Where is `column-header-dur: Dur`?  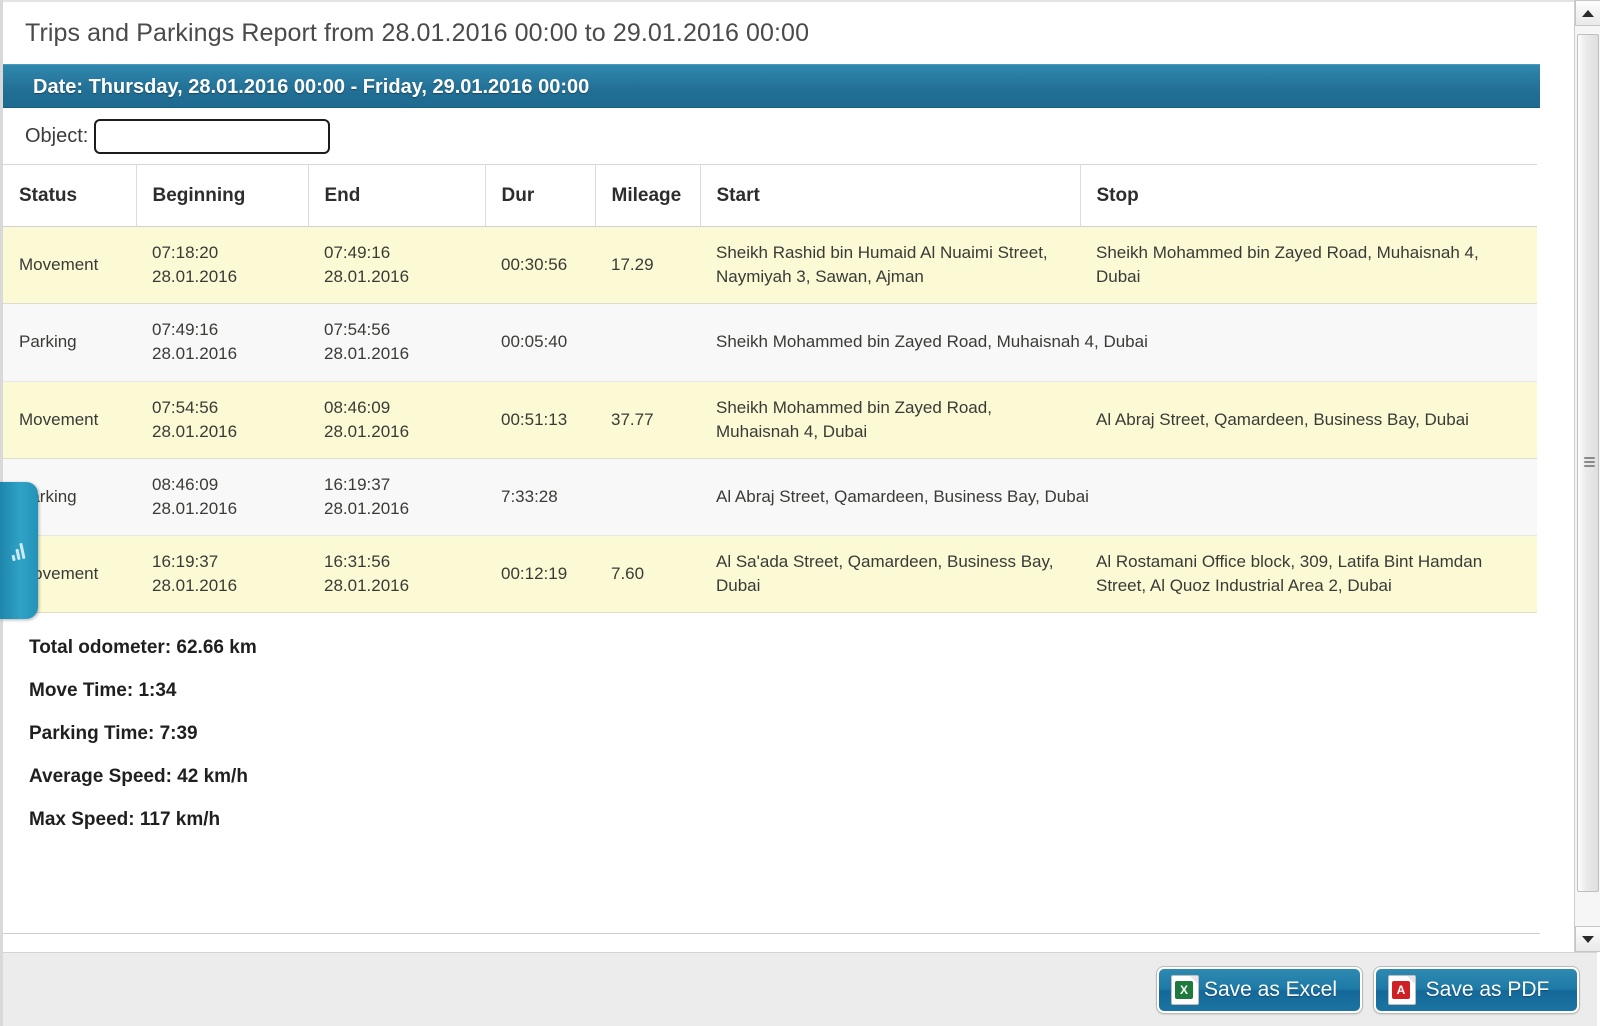
column-header-dur: Dur is located at coordinates (540, 195).